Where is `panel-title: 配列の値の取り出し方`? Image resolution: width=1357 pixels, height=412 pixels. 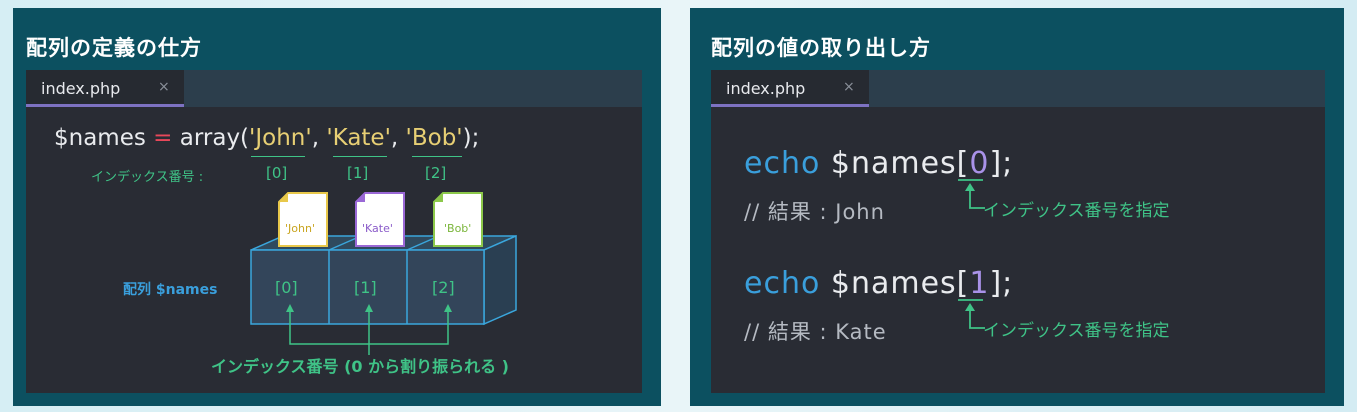
panel-title: 配列の値の取り出し方 is located at coordinates (821, 48).